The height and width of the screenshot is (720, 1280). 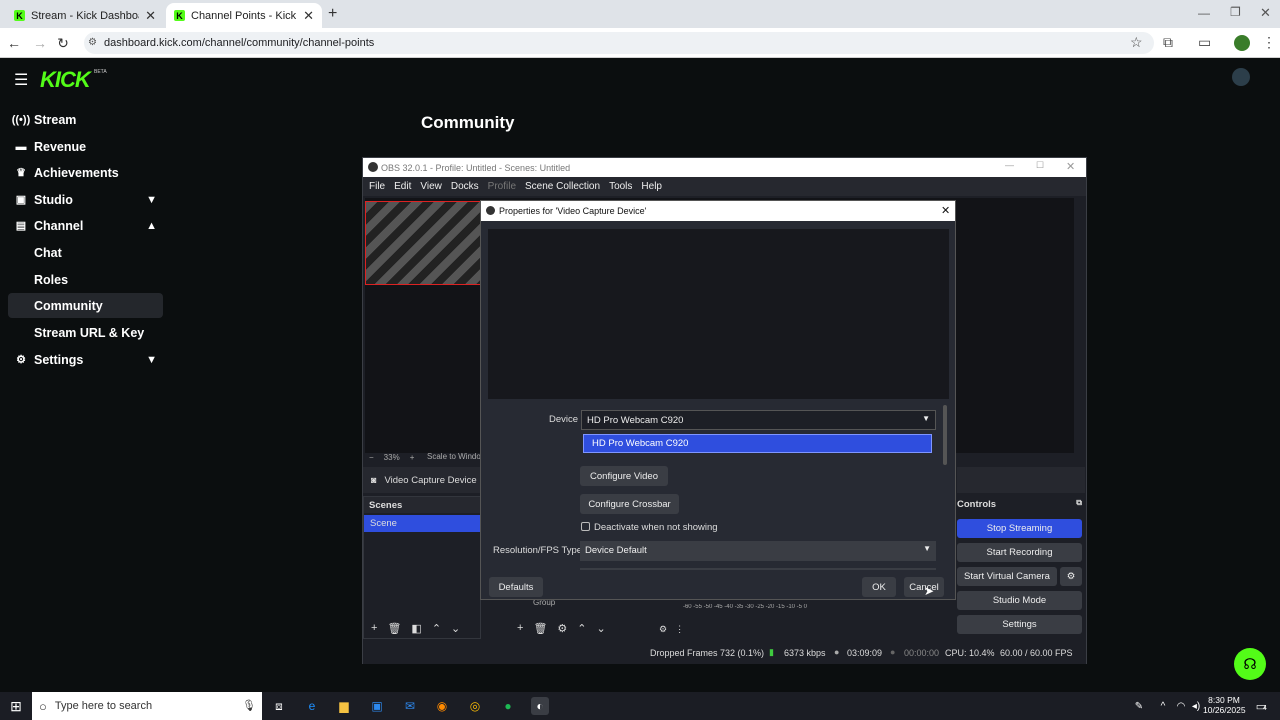 What do you see at coordinates (312, 706) in the screenshot?
I see `edge-icon: e` at bounding box center [312, 706].